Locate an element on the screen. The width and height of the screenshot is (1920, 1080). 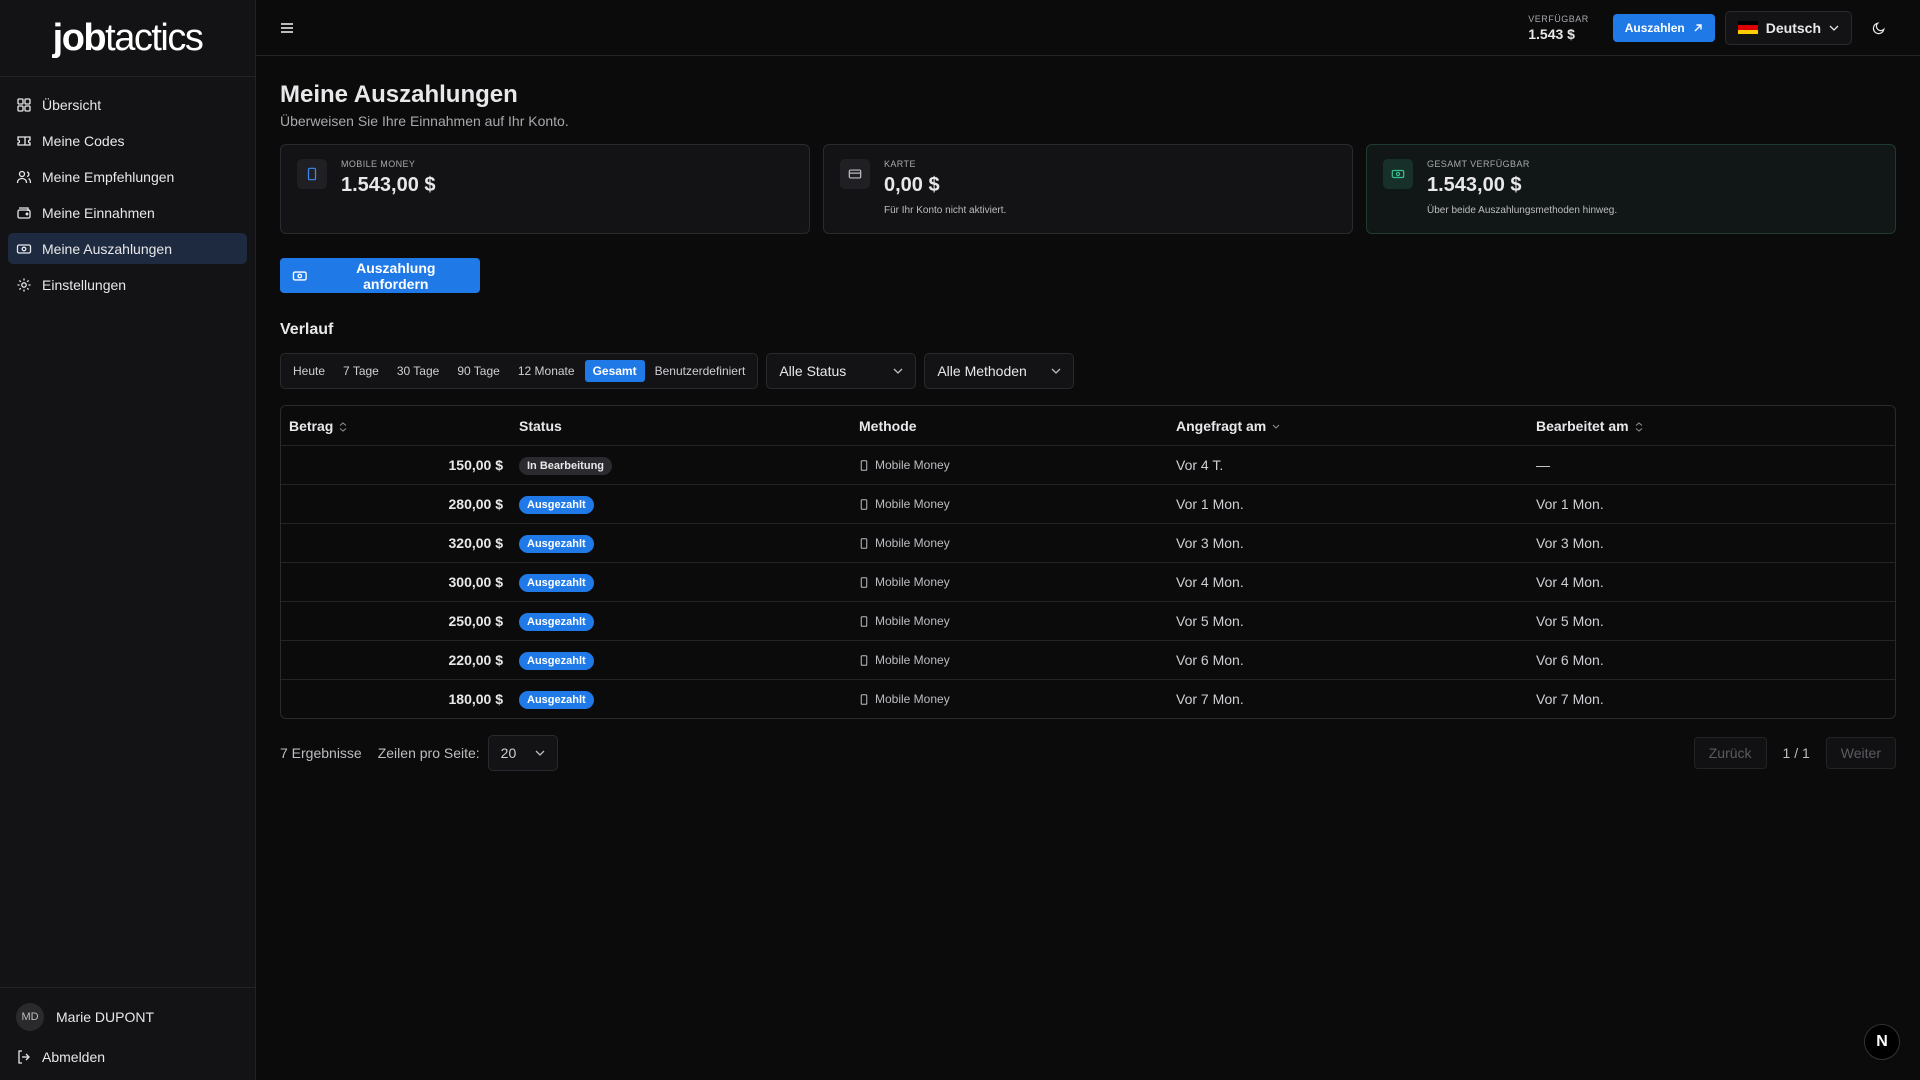
sidebar-item-payouts: Meine Auszahlungen is located at coordinates (127, 248).